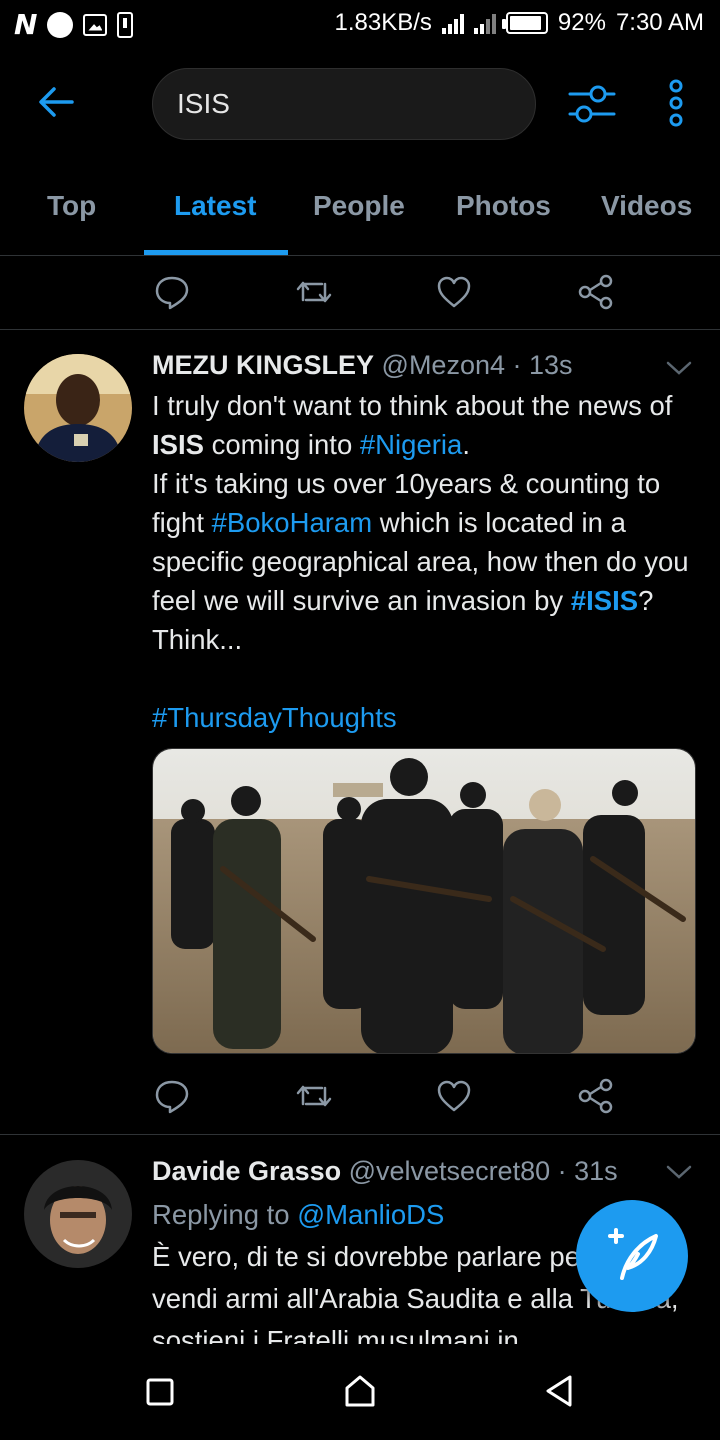  Describe the element at coordinates (125, 24) in the screenshot. I see `phone-notification-icon` at that location.